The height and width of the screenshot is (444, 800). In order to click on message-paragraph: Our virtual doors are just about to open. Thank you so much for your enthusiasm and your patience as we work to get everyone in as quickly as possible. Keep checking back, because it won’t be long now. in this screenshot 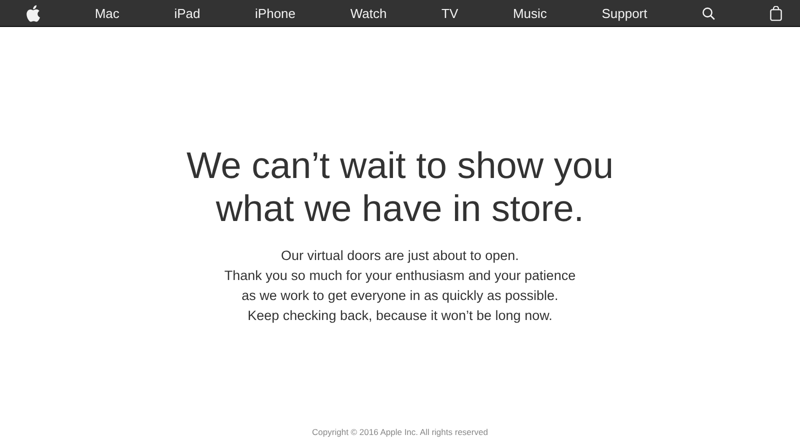, I will do `click(400, 286)`.